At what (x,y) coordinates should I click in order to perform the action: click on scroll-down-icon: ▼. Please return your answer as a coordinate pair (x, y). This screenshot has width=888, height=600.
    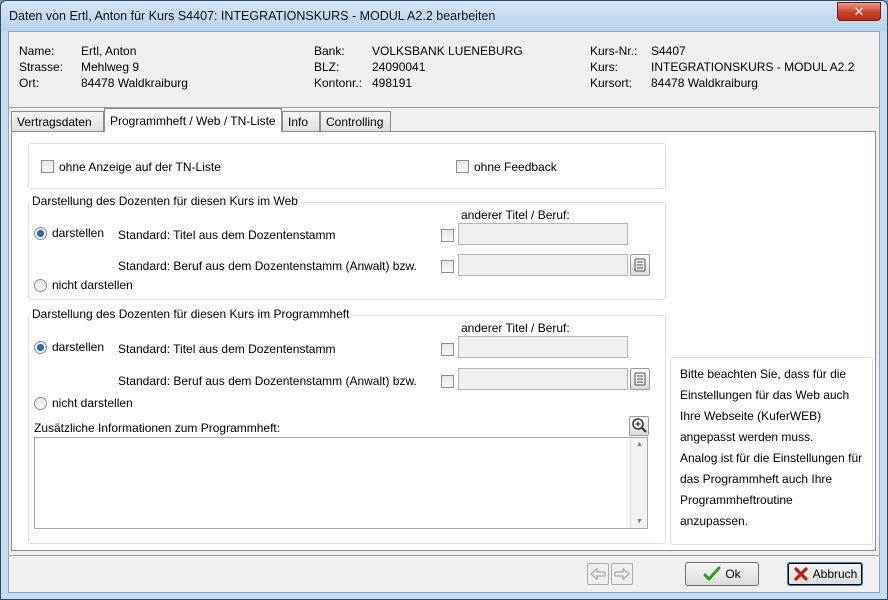
    Looking at the image, I should click on (639, 521).